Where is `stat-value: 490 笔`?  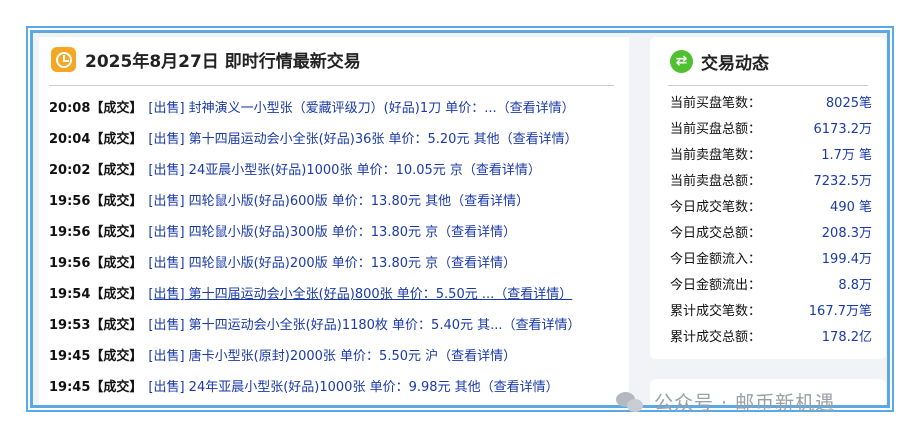 stat-value: 490 笔 is located at coordinates (851, 207).